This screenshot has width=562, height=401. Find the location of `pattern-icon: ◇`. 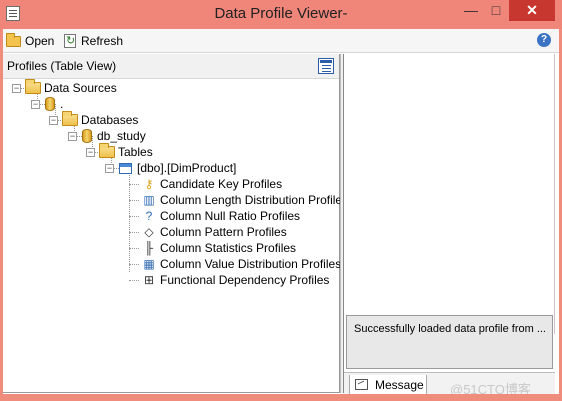

pattern-icon: ◇ is located at coordinates (149, 232).